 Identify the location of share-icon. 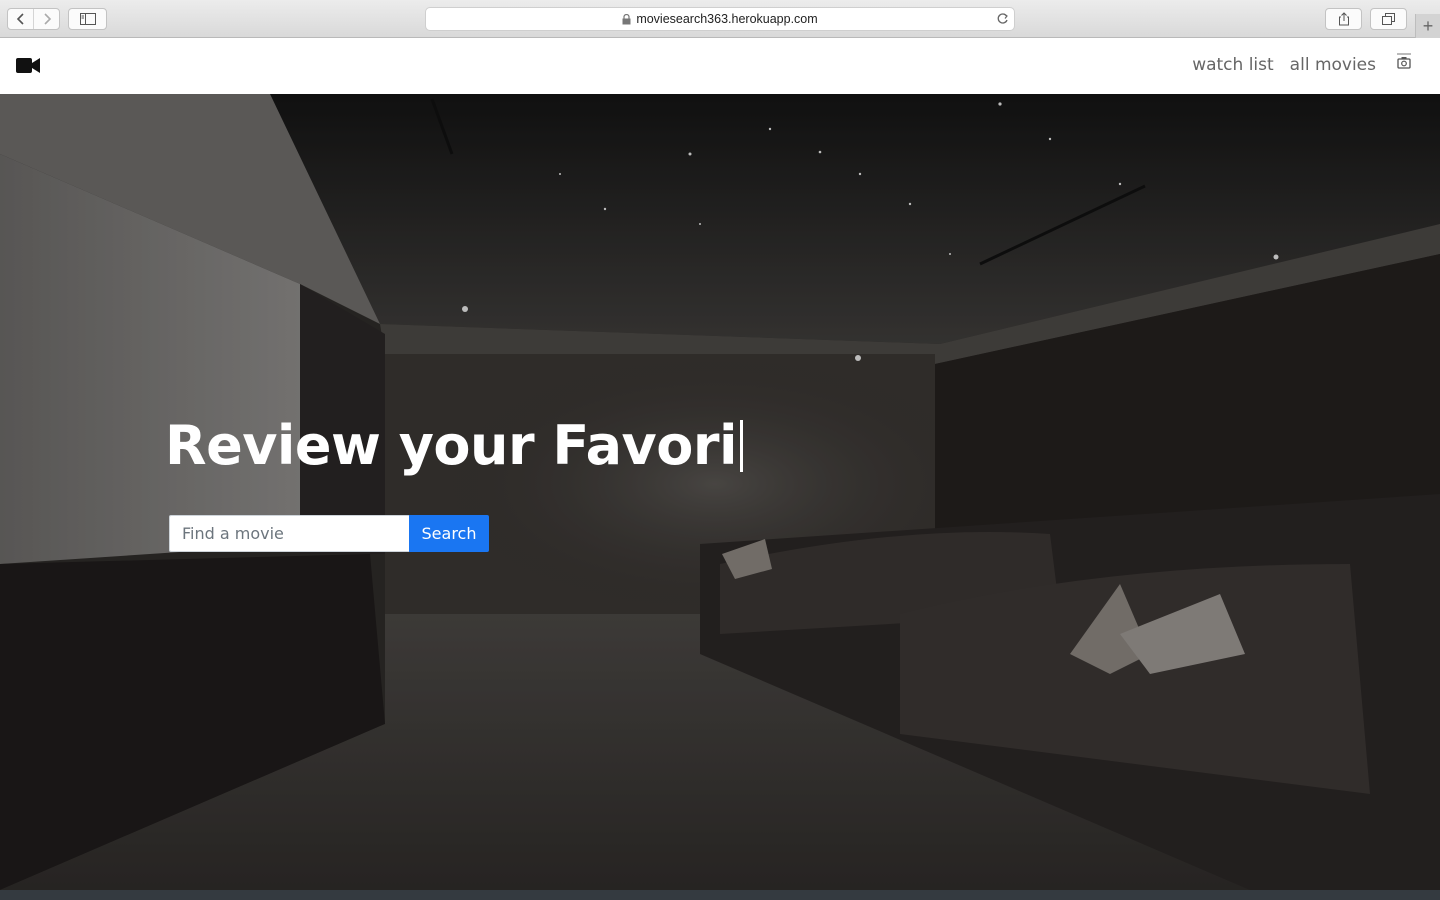
(1343, 19).